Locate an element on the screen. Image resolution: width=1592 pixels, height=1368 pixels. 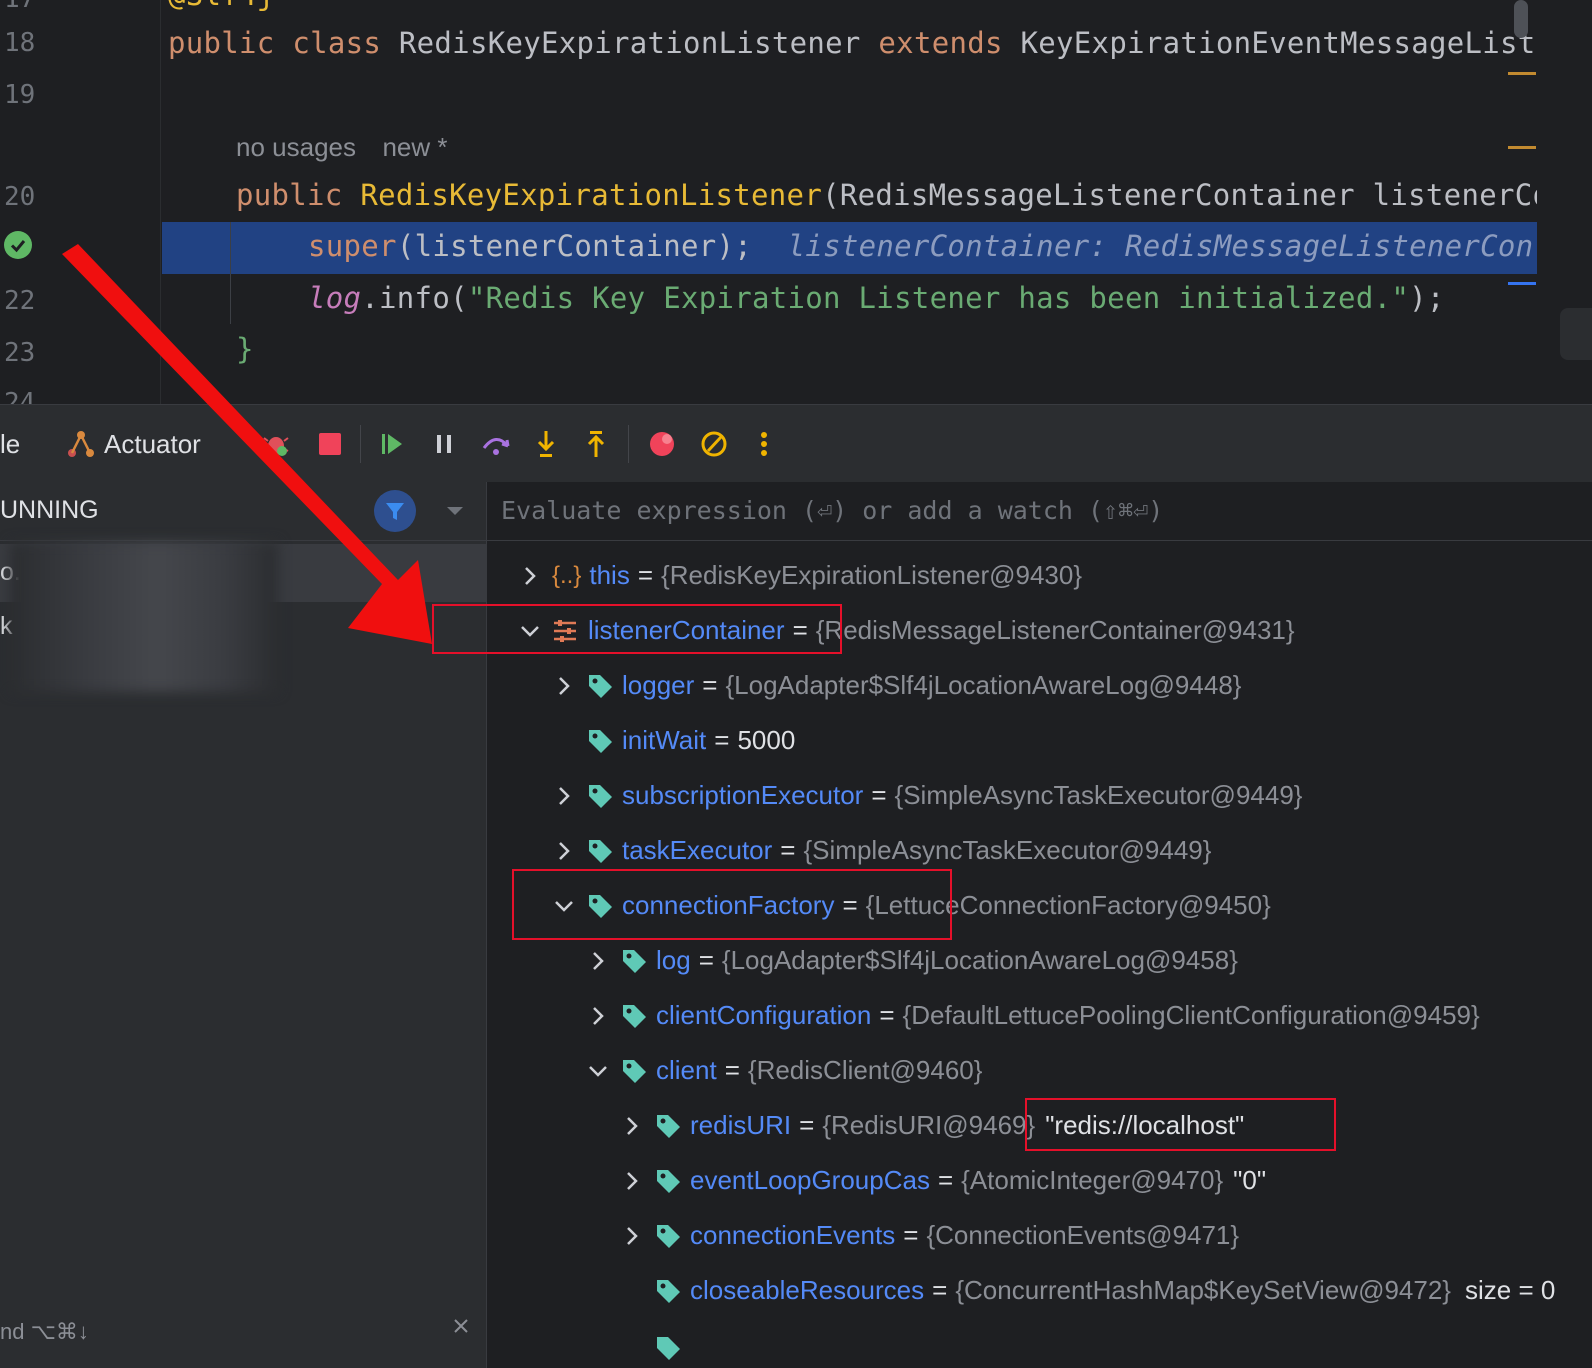
annotation-arrow is located at coordinates (247, 444).